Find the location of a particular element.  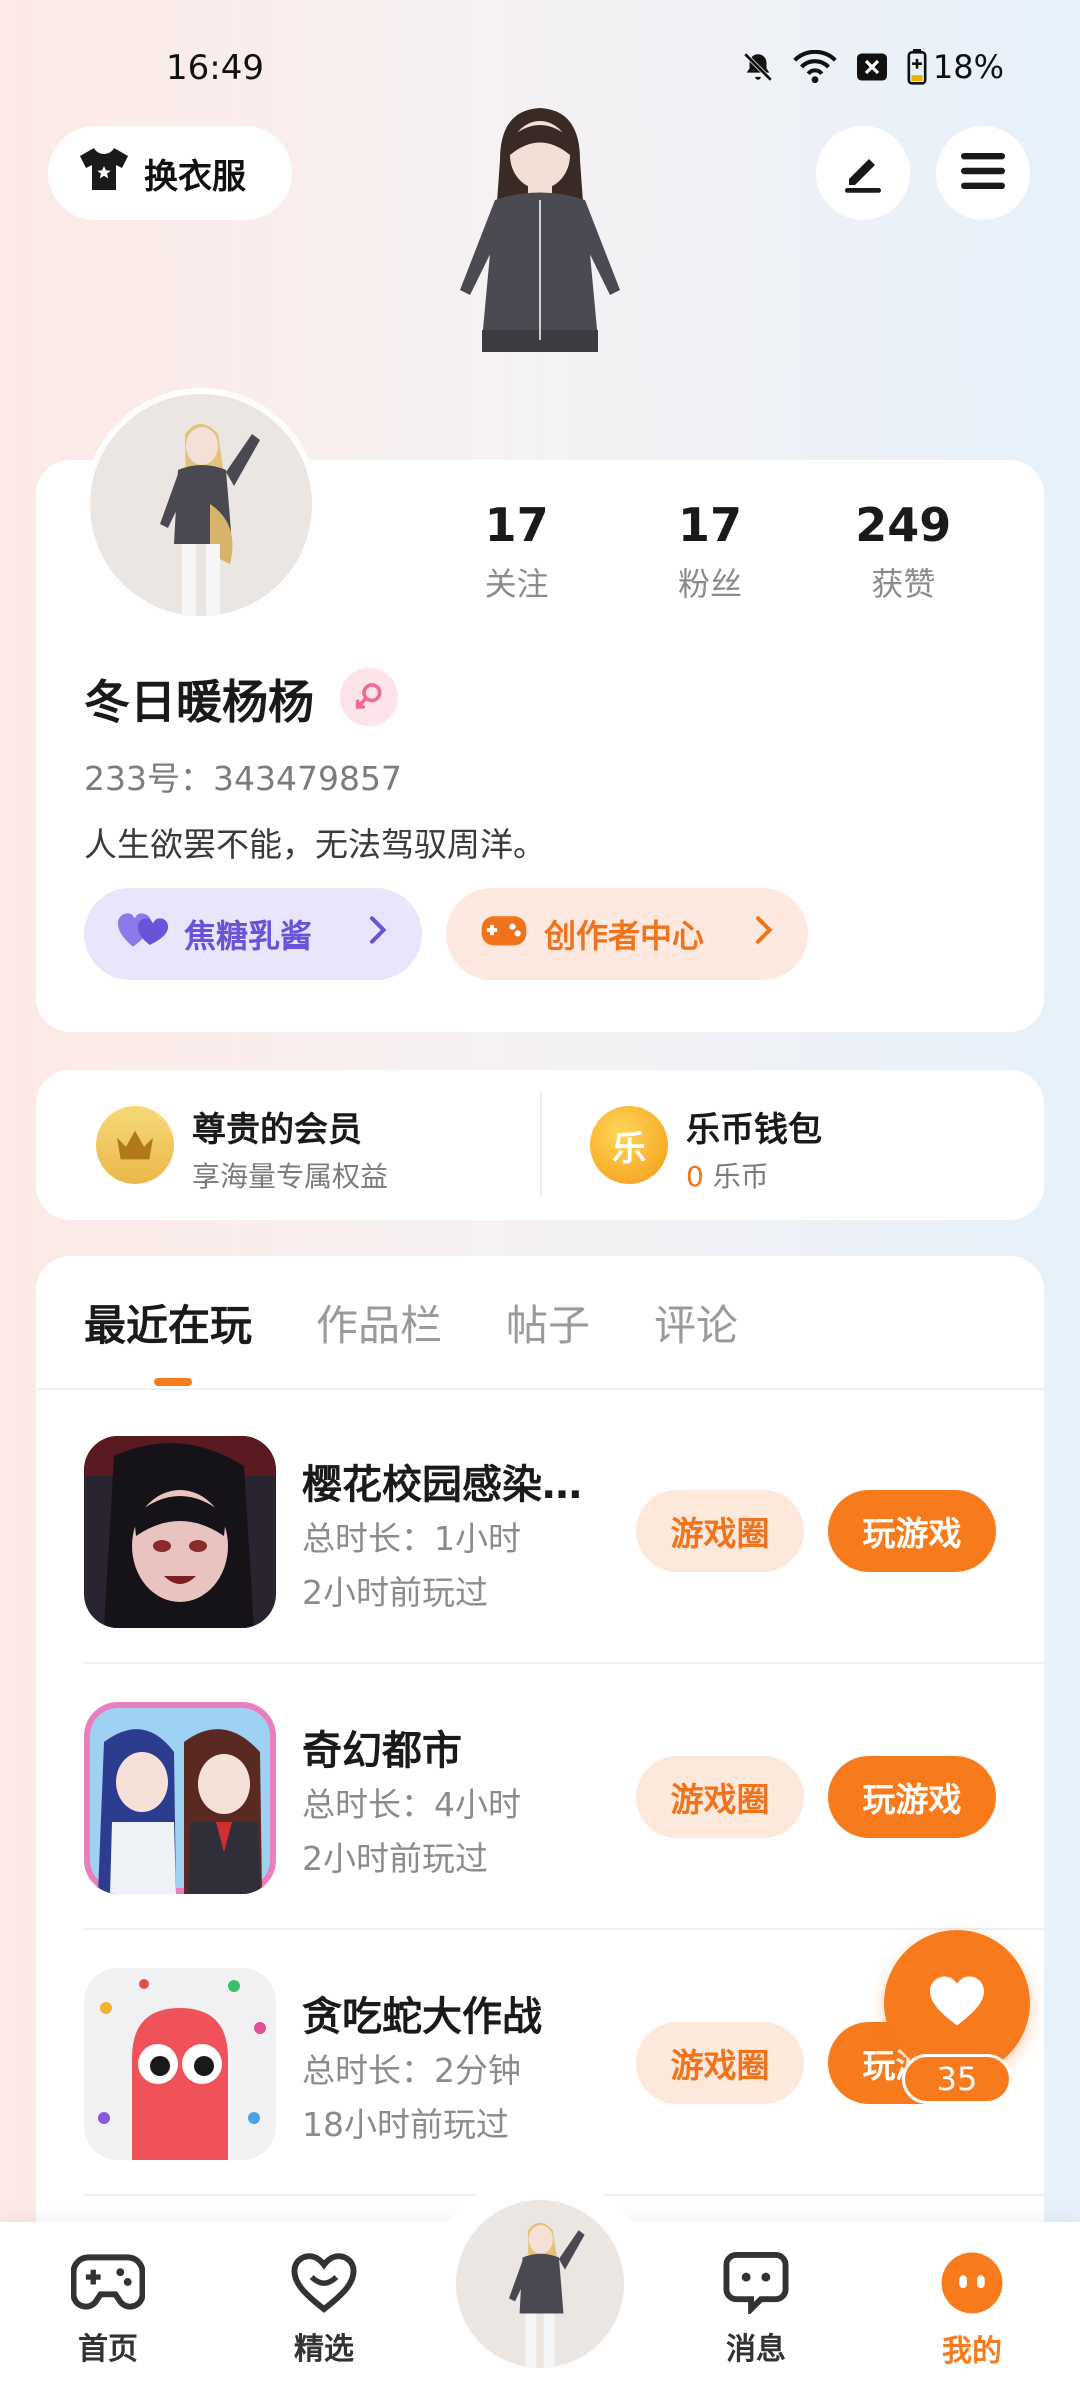

stat-value: 249 is located at coordinates (903, 525).